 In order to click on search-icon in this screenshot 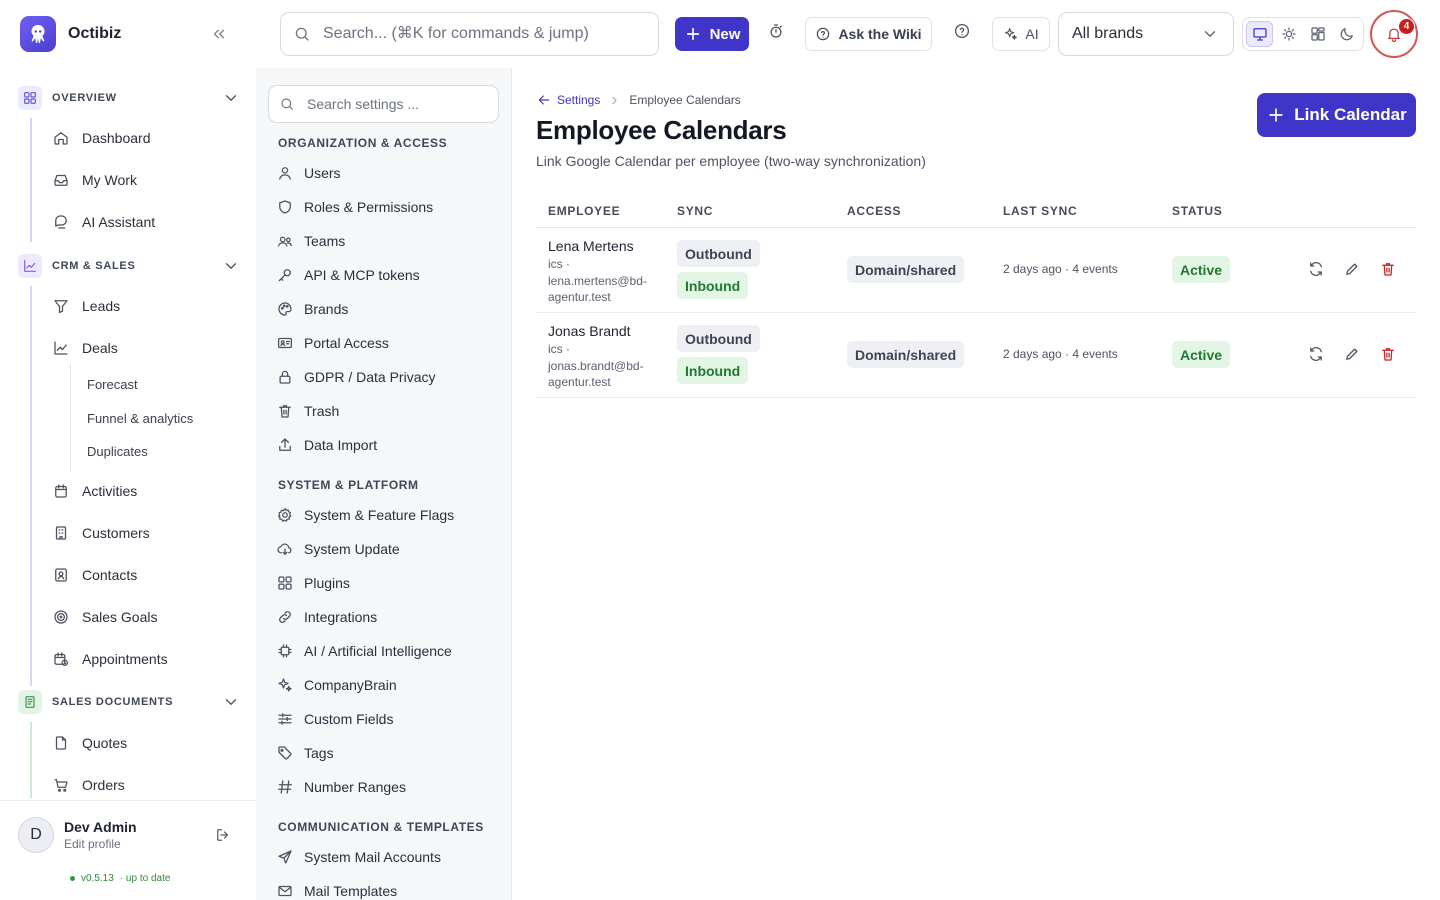, I will do `click(302, 34)`.